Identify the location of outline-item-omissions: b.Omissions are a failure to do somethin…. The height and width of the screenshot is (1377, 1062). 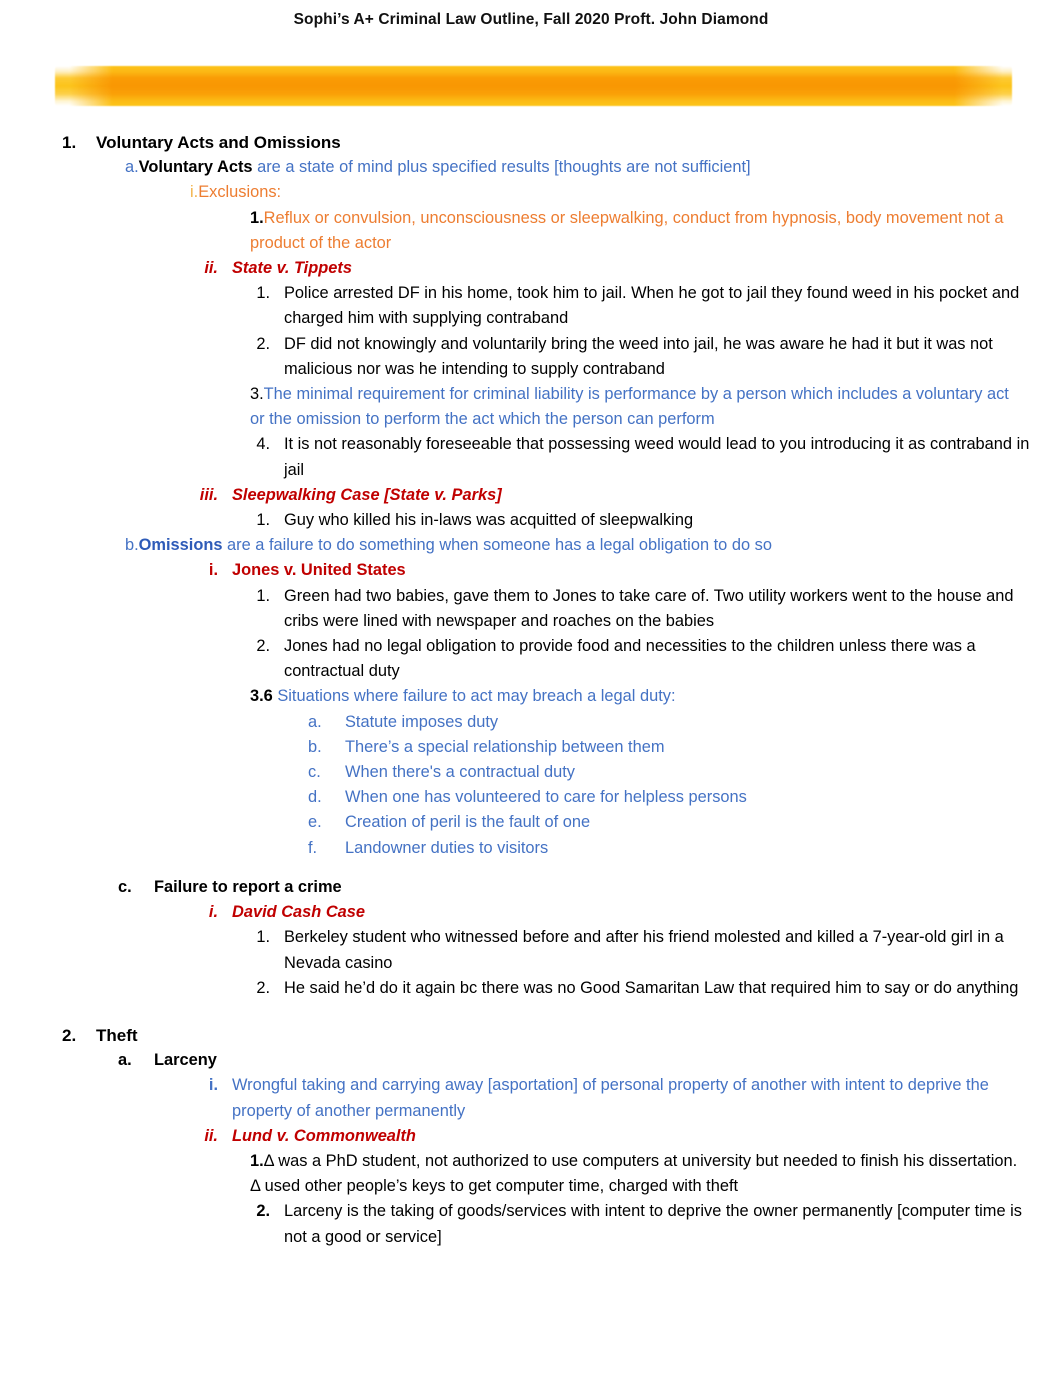
(583, 545).